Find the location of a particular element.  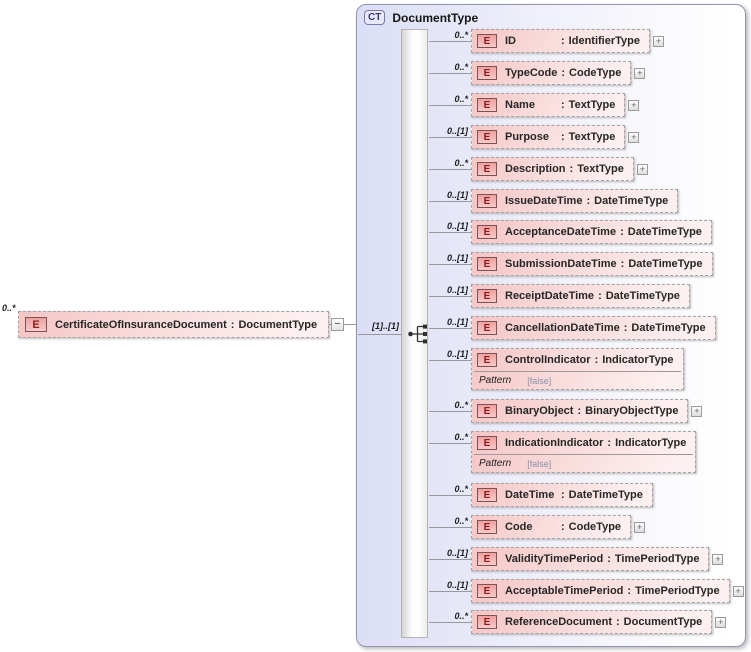

element-name: SubmissionDateTime is located at coordinates (561, 264).